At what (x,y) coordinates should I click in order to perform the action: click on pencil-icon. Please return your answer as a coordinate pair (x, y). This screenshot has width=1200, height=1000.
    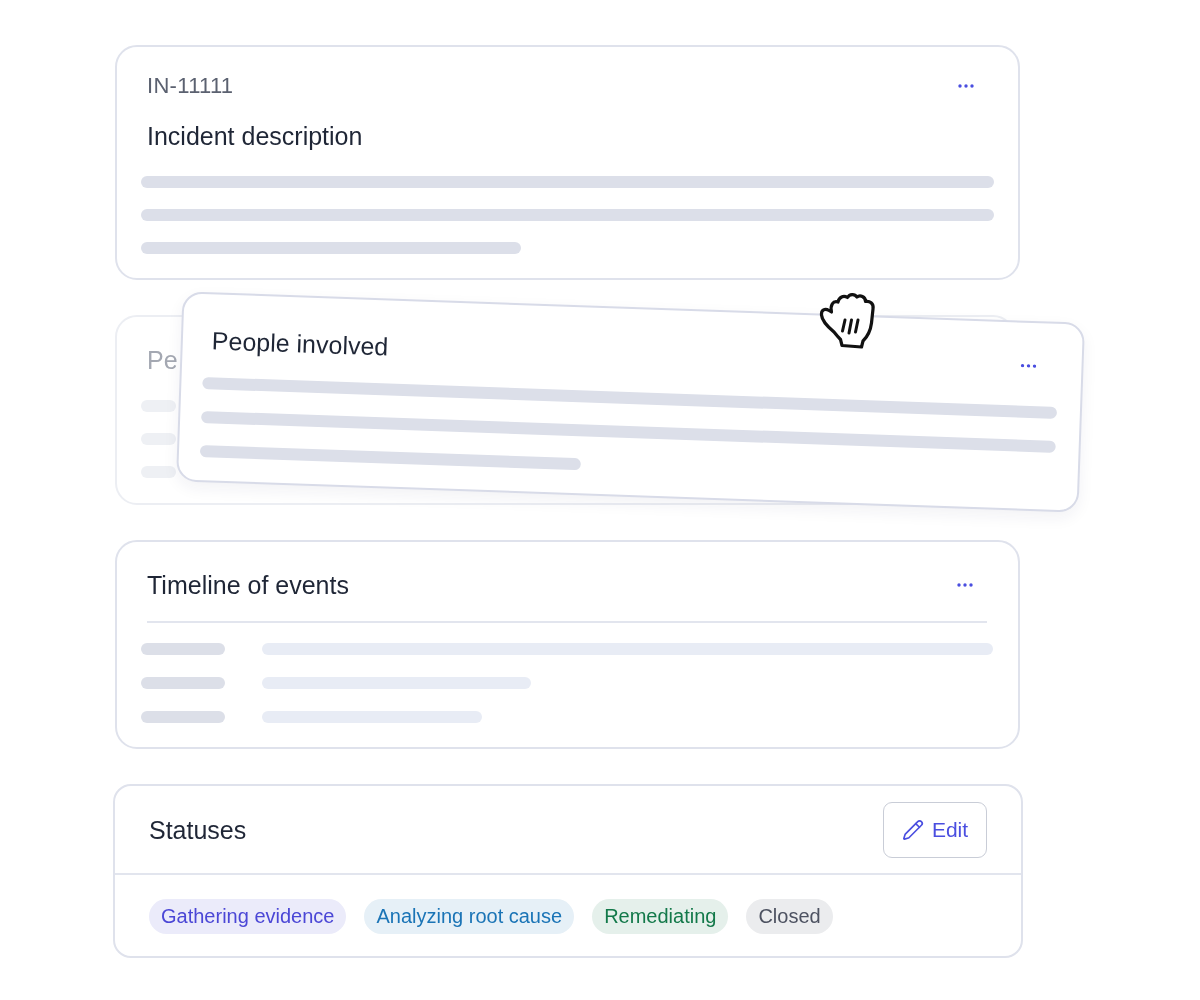
    Looking at the image, I should click on (912, 830).